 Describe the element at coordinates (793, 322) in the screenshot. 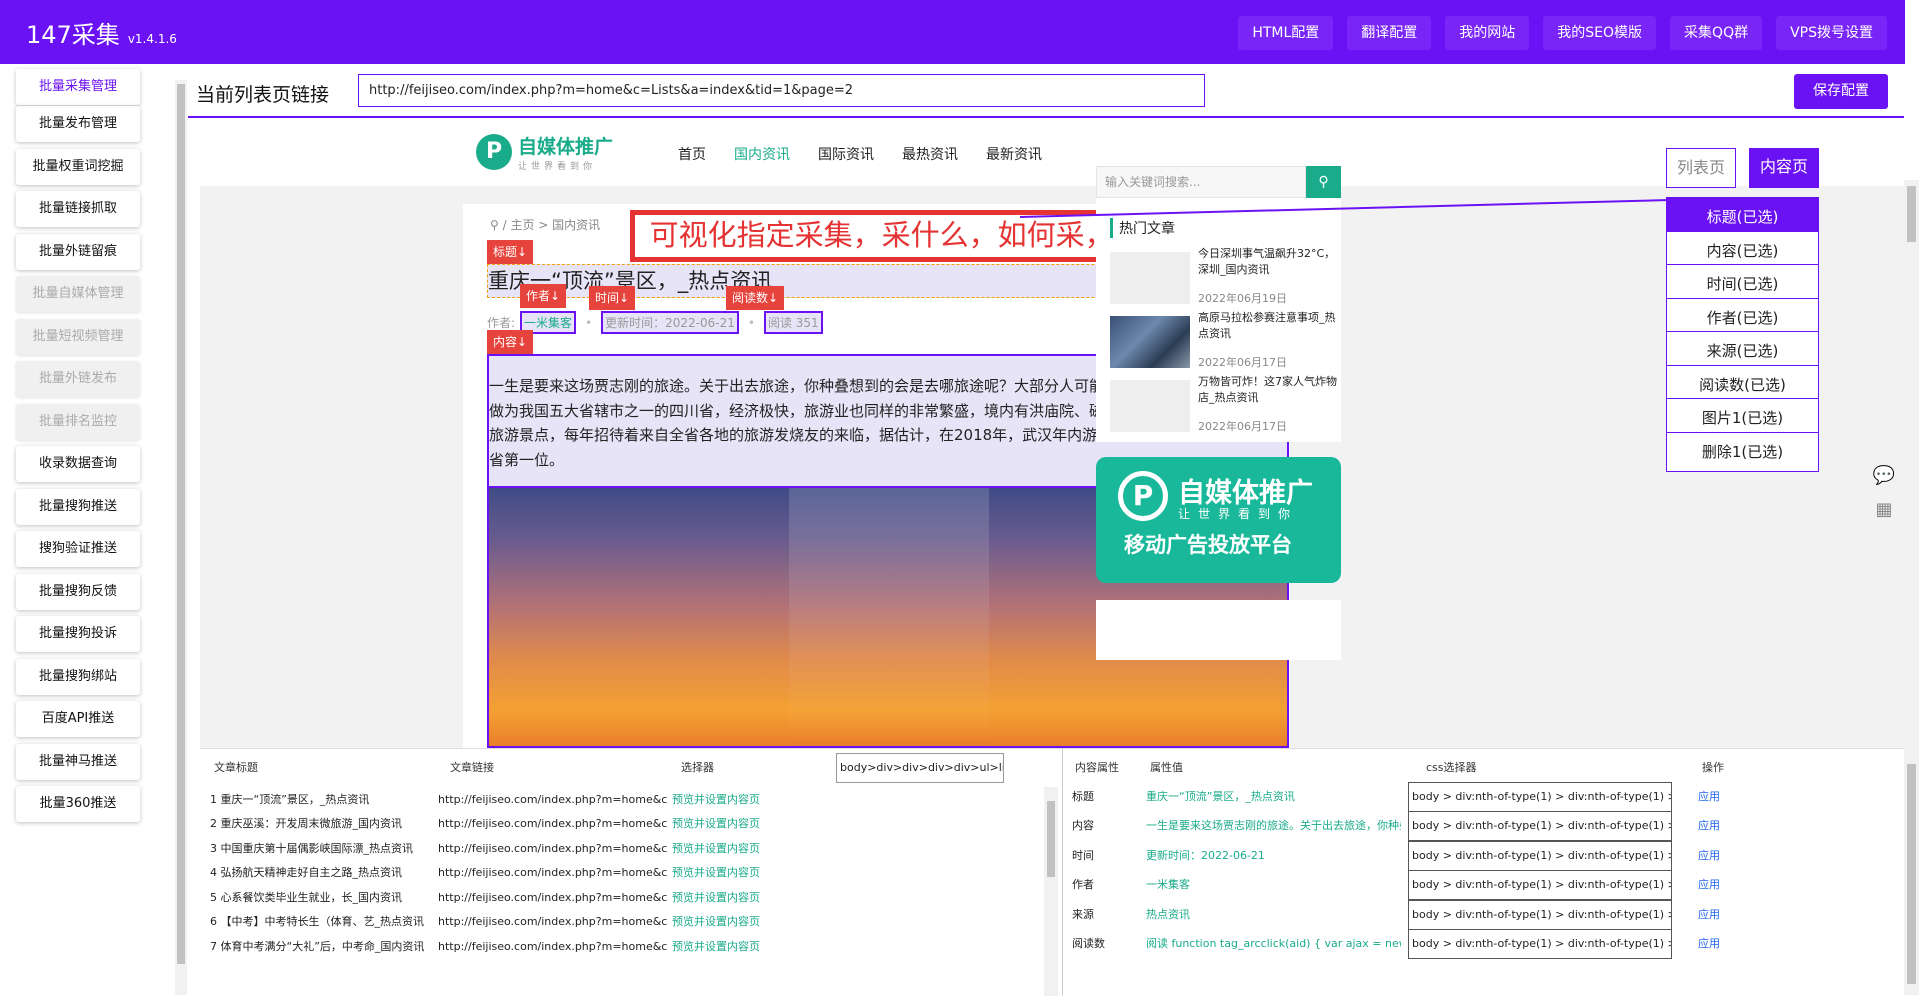

I see `article-reads: 阅读 351` at that location.